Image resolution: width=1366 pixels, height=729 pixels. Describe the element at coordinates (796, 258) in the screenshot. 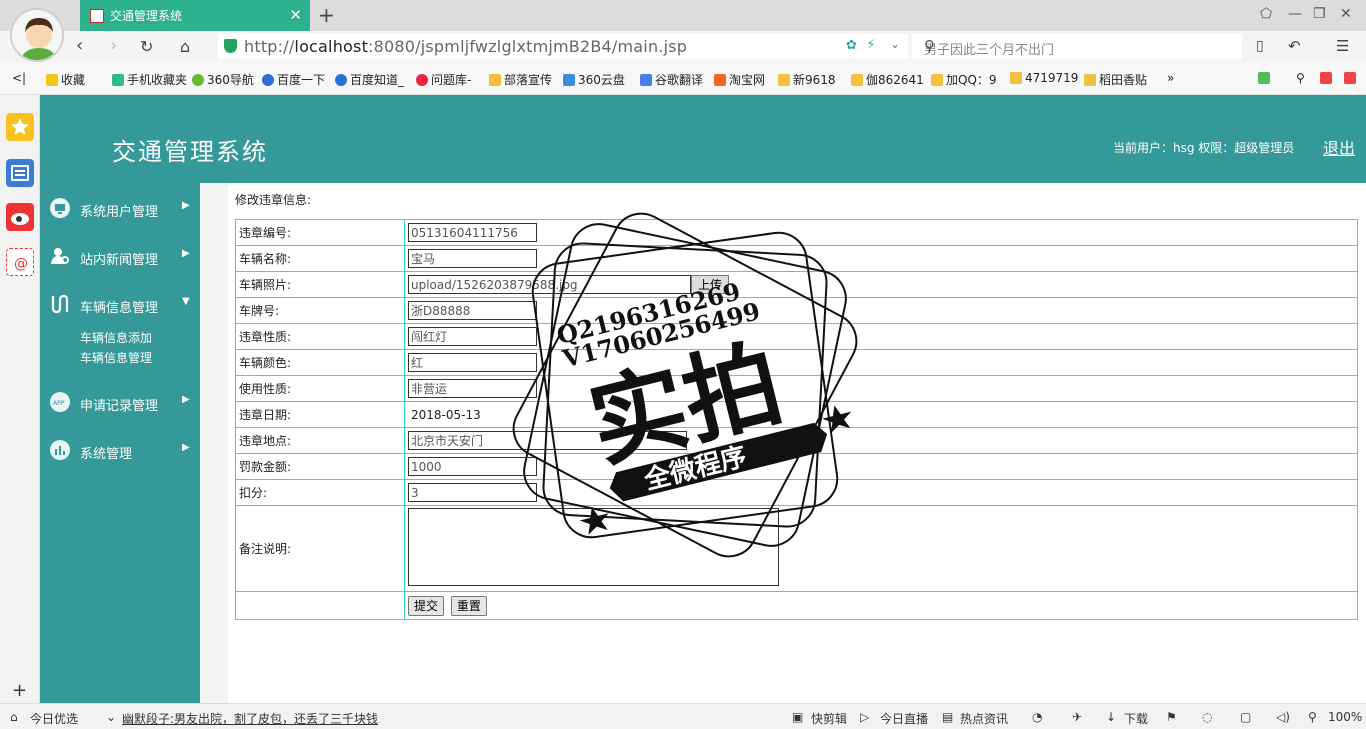

I see `form-row: 车辆名称:` at that location.